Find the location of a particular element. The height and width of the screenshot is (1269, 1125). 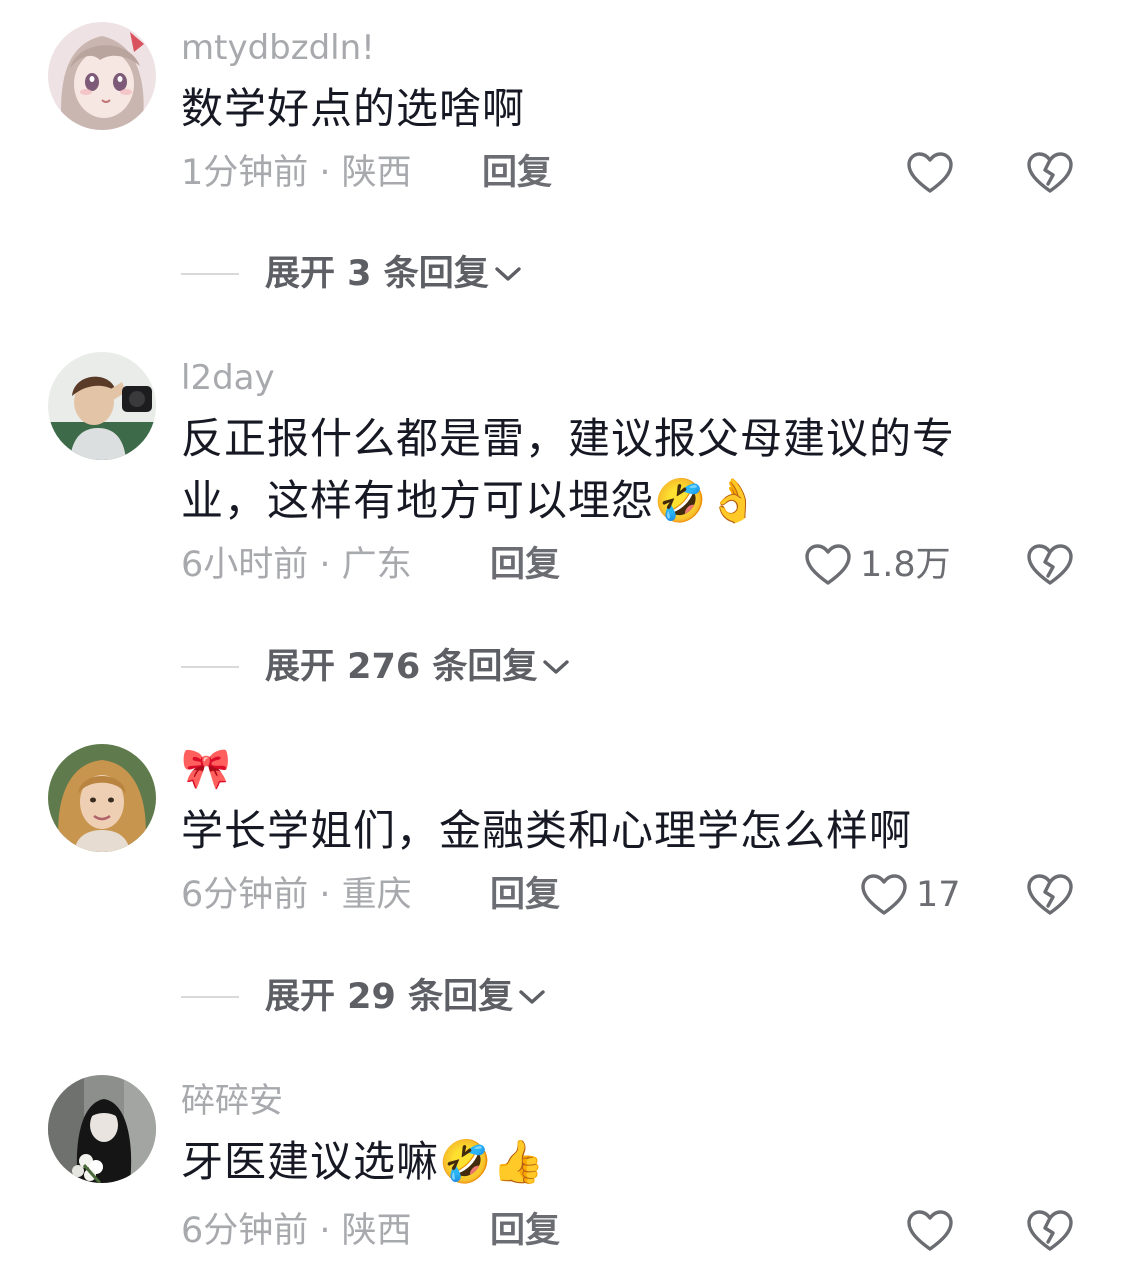

comment-text: 数学好点的选啥啊 is located at coordinates (353, 108).